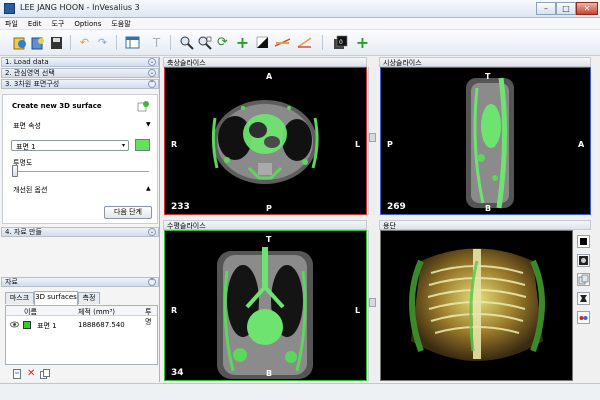 The image size is (600, 400). I want to click on coronal-slice-number: 34, so click(177, 373).